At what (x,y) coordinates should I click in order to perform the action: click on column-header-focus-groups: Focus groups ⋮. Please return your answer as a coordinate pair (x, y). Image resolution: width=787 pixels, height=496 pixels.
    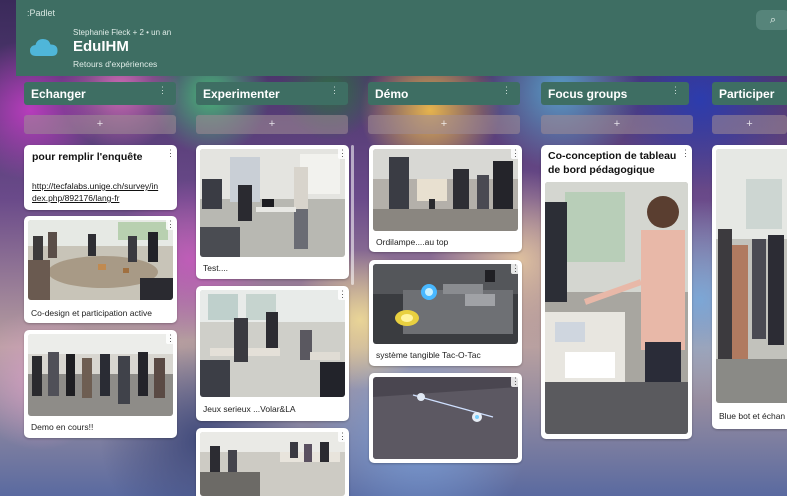
    Looking at the image, I should click on (615, 93).